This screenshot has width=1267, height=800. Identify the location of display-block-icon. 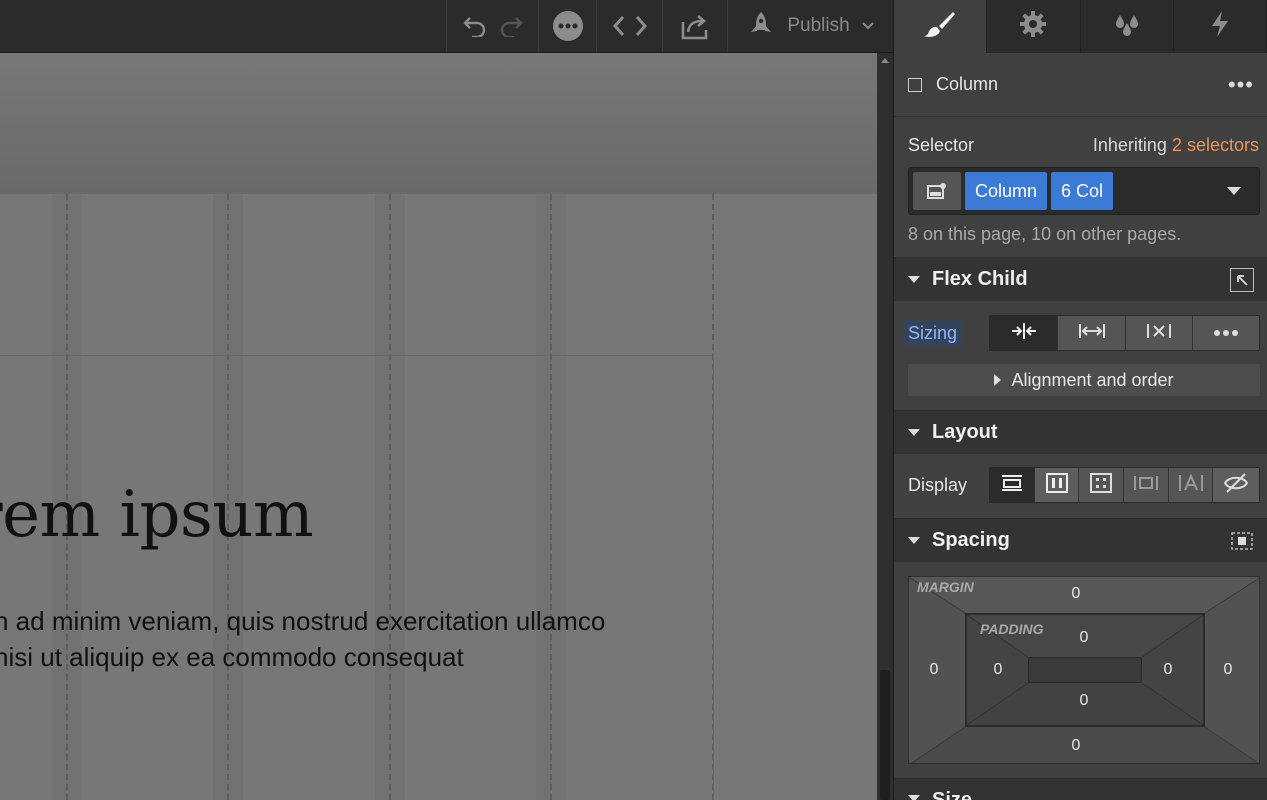
(1012, 485).